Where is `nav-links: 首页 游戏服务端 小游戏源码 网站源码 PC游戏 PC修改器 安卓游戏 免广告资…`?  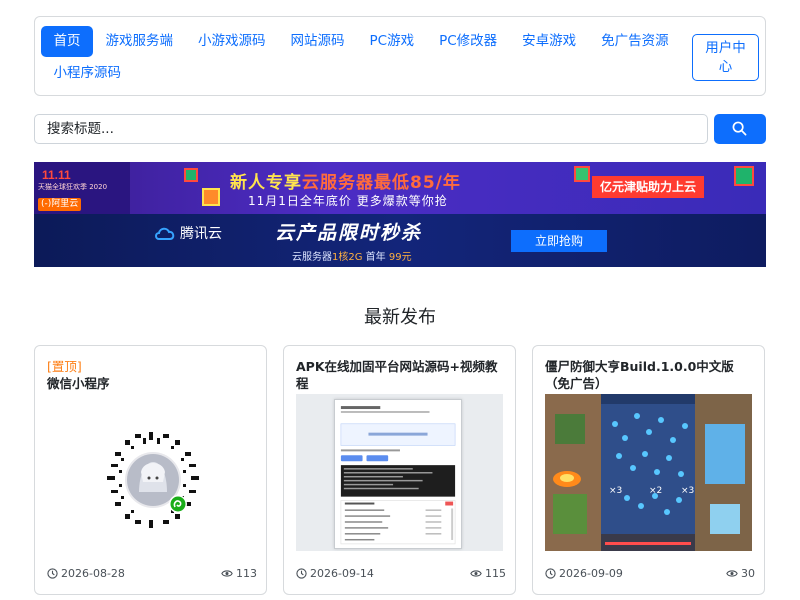
nav-links: 首页 游戏服务端 小游戏源码 网站源码 PC游戏 PC修改器 安卓游戏 免广告资… is located at coordinates (366, 57).